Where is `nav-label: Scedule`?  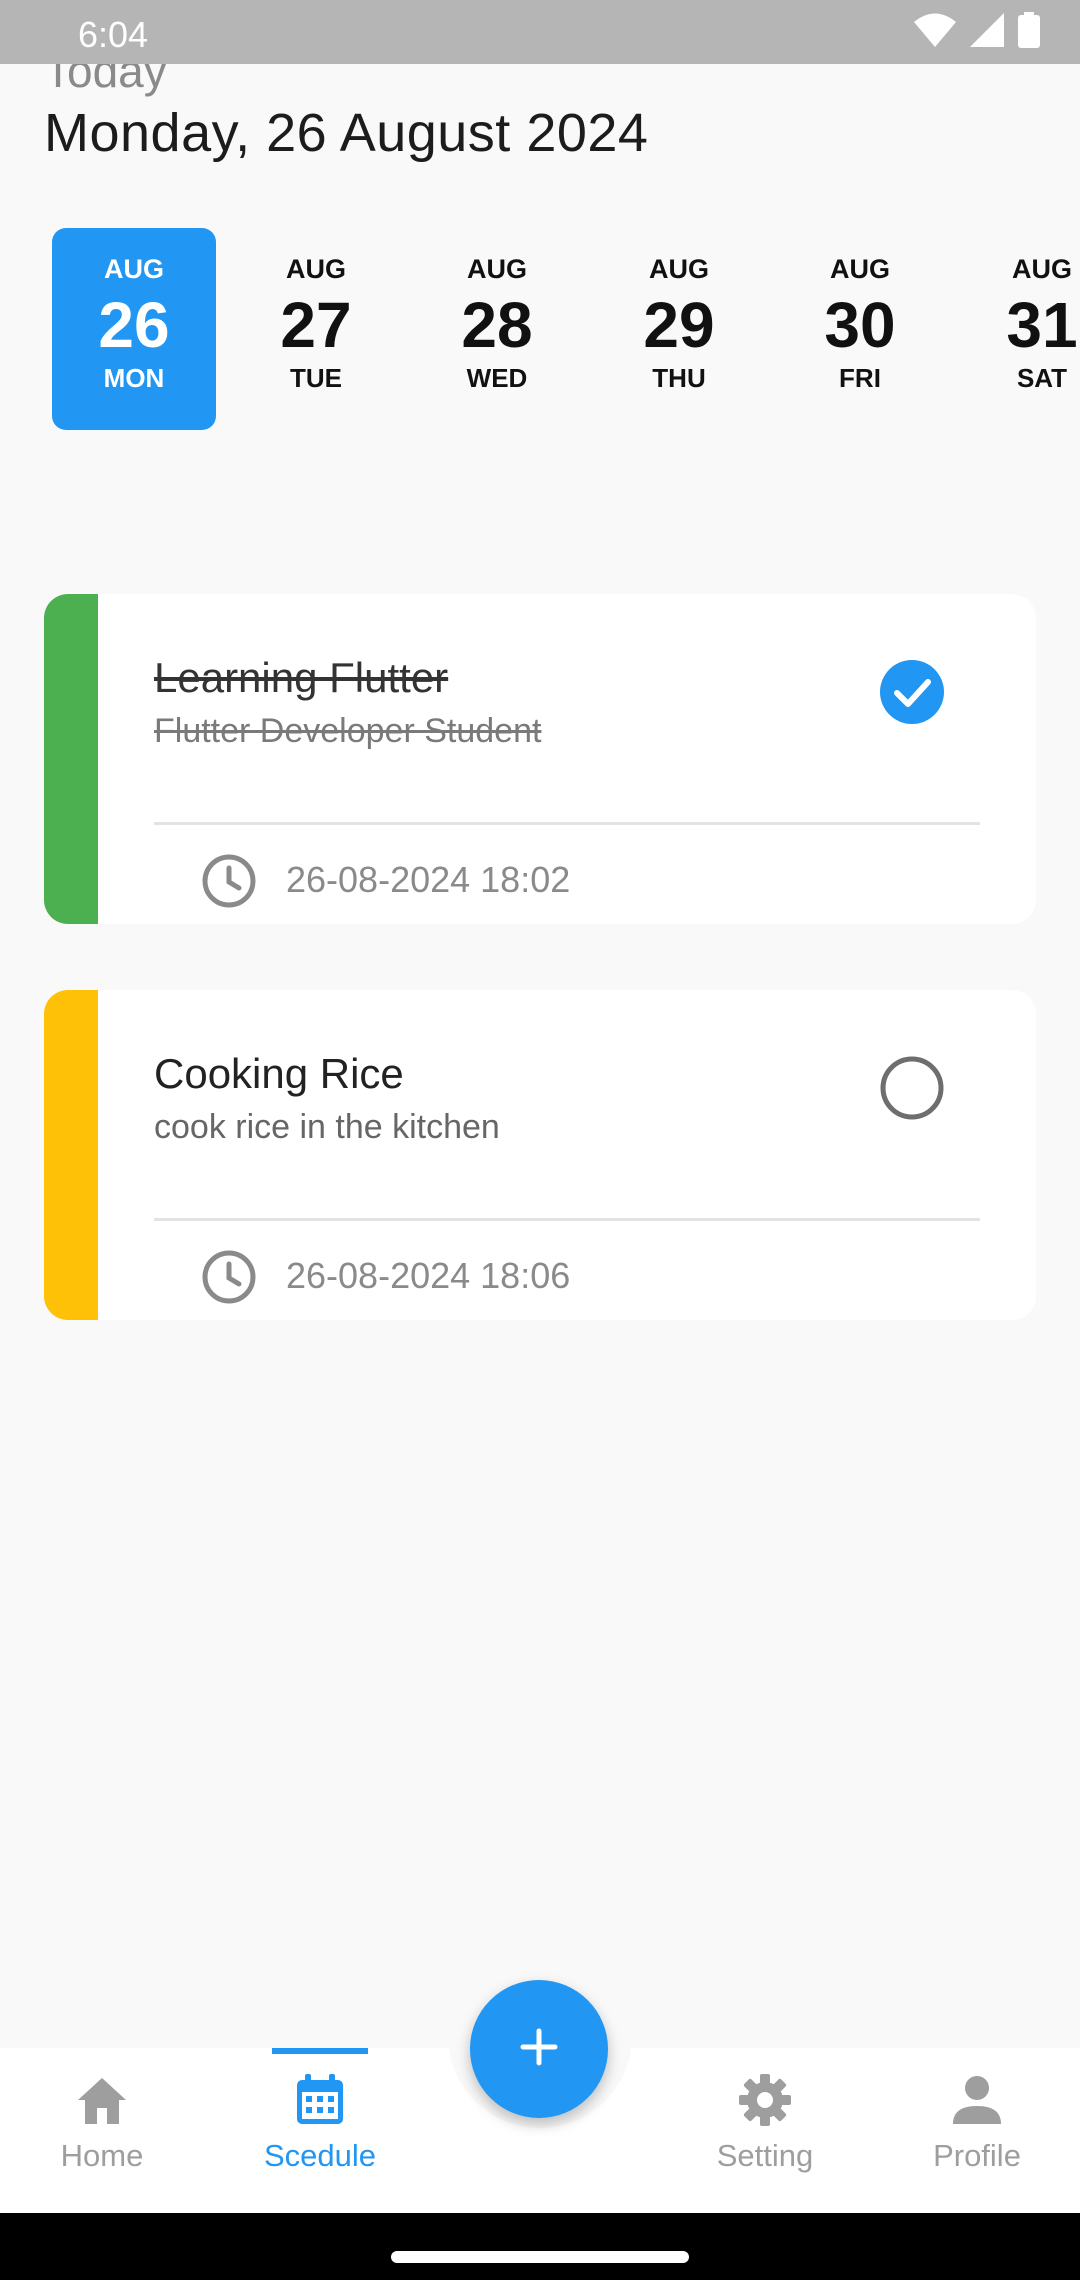 nav-label: Scedule is located at coordinates (320, 2155).